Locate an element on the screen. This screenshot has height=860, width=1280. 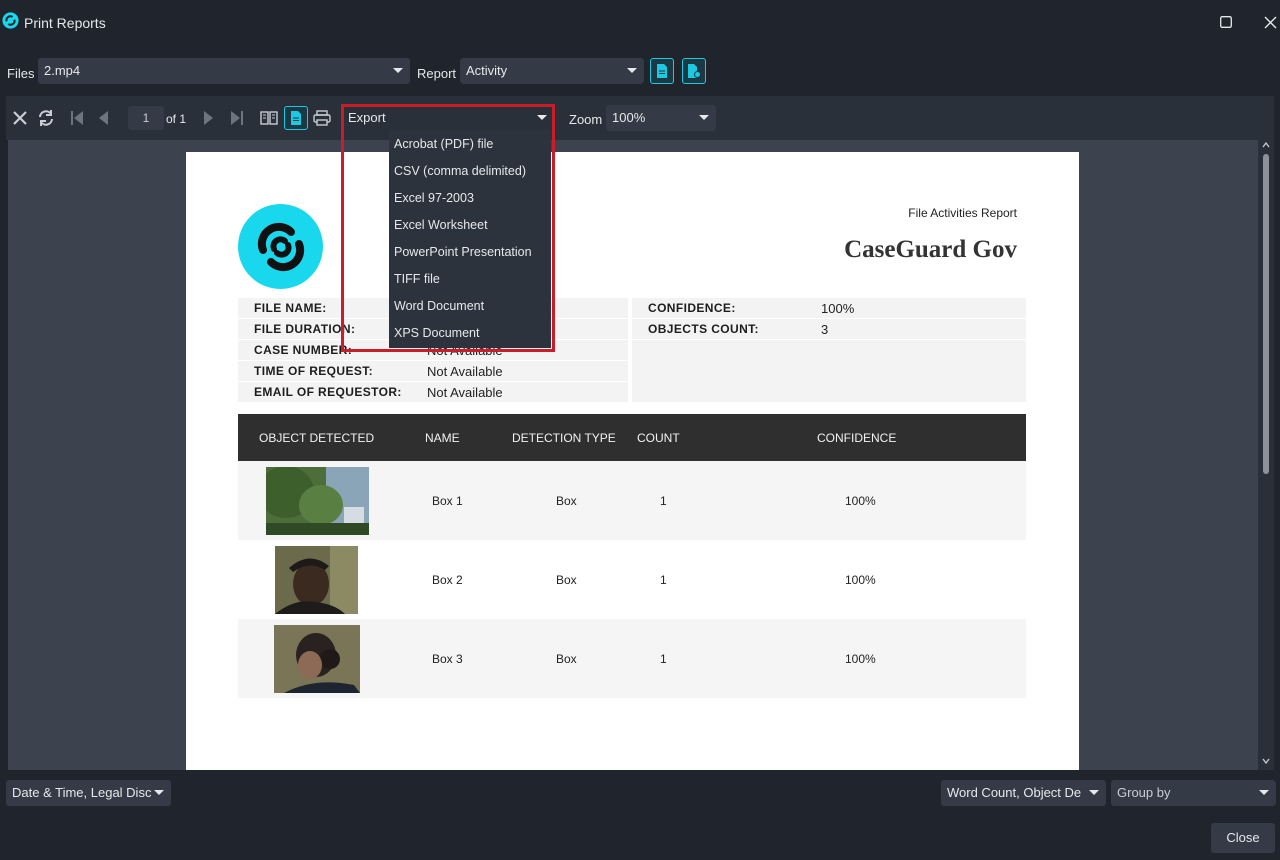
vertical-scrollbar is located at coordinates (1266, 455).